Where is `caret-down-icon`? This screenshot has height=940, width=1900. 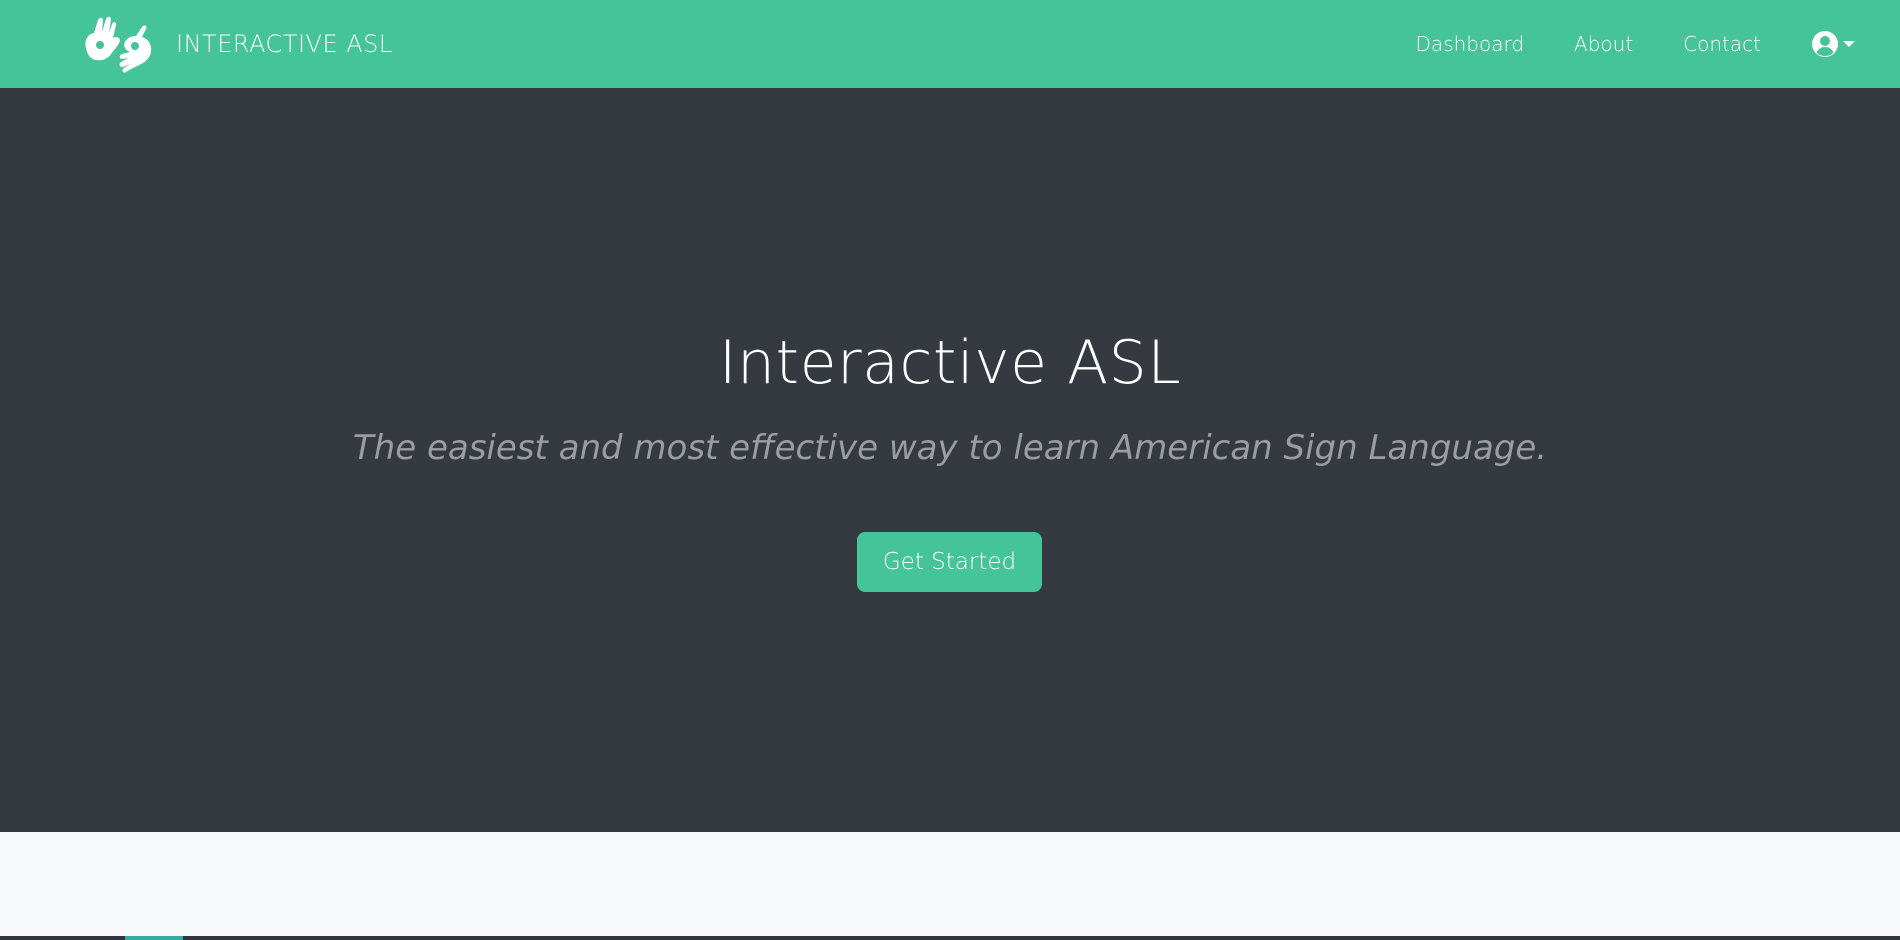 caret-down-icon is located at coordinates (1849, 44).